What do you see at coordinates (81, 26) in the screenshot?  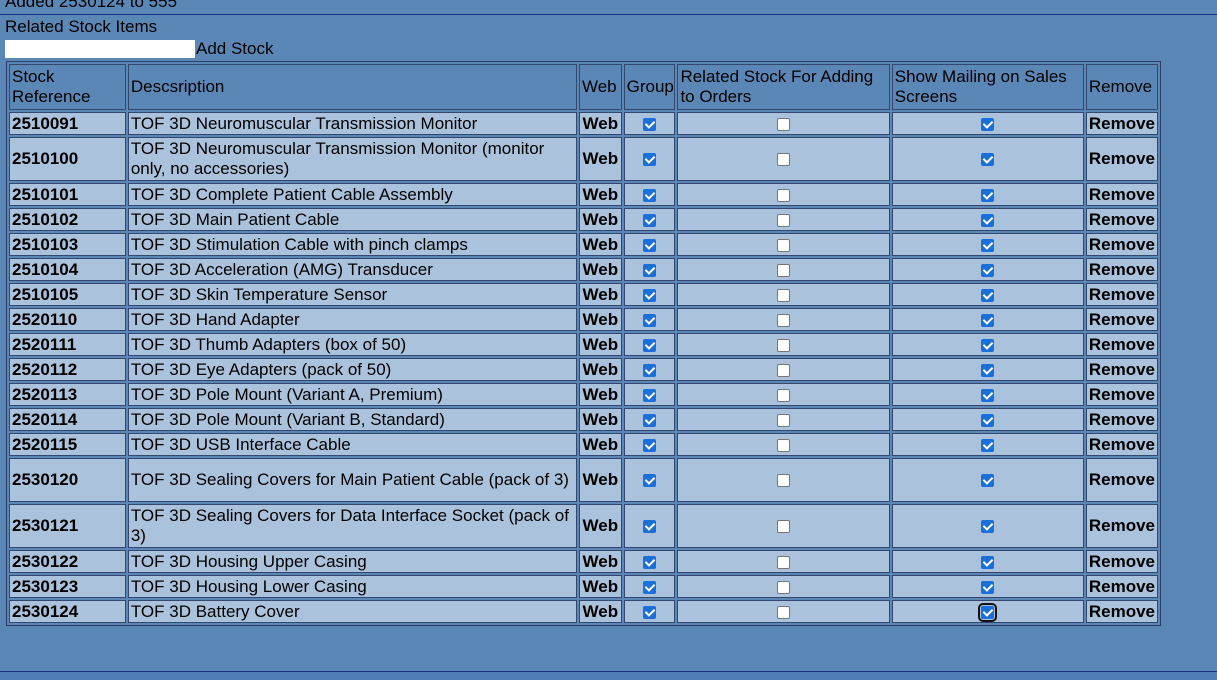 I see `section-title: Related Stock Items` at bounding box center [81, 26].